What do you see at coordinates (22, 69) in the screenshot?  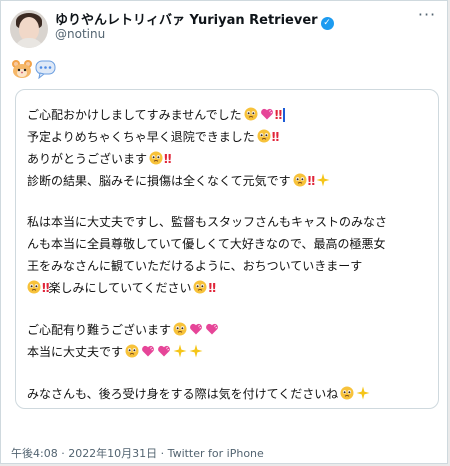 I see `hamster-face-icon` at bounding box center [22, 69].